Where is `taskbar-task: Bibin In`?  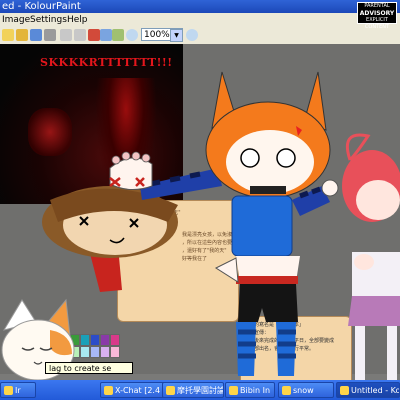
taskbar-task: Bibin In is located at coordinates (250, 390).